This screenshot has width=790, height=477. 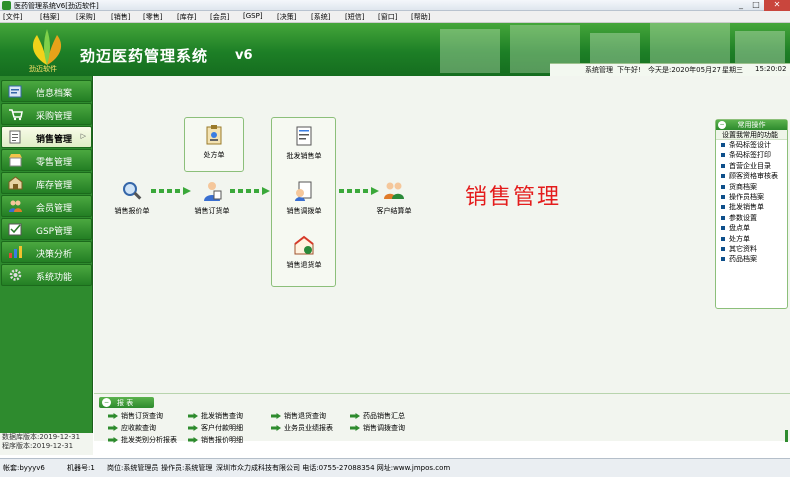 What do you see at coordinates (12, 17) in the screenshot?
I see `menu-file: [文件]` at bounding box center [12, 17].